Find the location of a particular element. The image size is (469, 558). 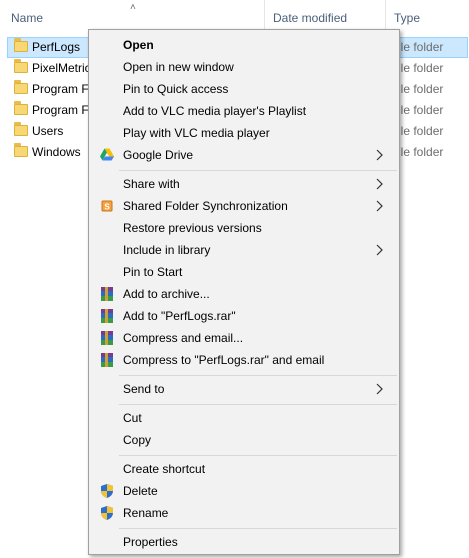

menu-item-label: Add to "PerfLogs.rar" is located at coordinates (179, 316).